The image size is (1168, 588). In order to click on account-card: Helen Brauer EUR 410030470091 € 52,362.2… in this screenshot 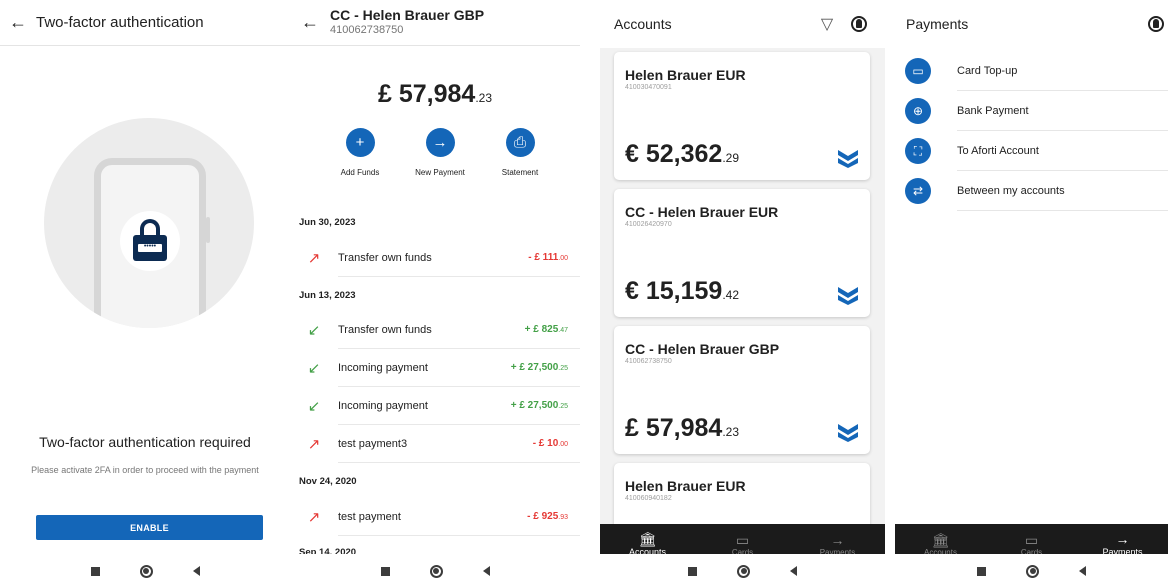, I will do `click(742, 116)`.